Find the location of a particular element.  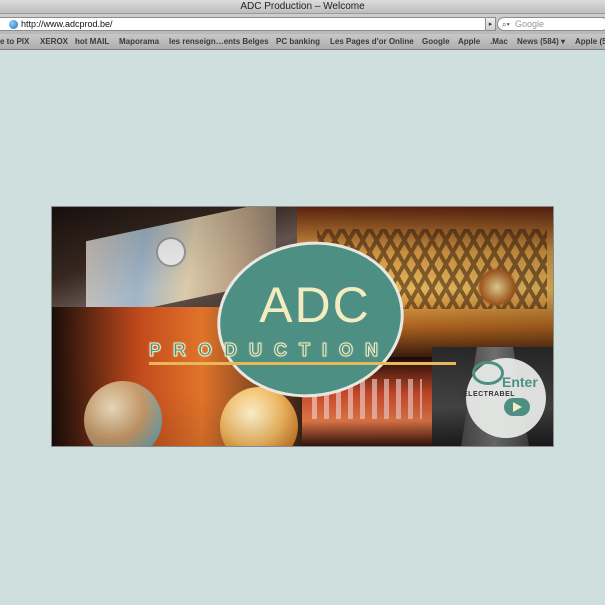

search-placeholder: Google is located at coordinates (530, 24).